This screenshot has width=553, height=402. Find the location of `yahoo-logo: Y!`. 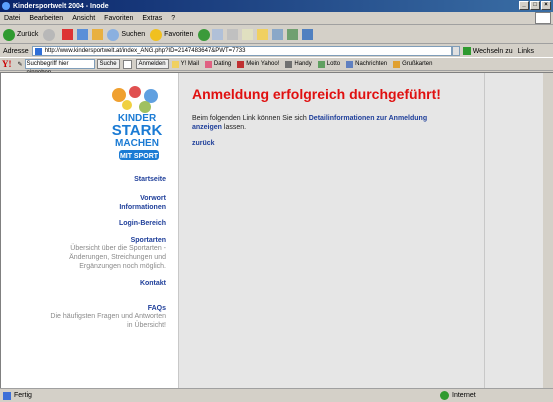

yahoo-logo: Y! is located at coordinates (7, 64).